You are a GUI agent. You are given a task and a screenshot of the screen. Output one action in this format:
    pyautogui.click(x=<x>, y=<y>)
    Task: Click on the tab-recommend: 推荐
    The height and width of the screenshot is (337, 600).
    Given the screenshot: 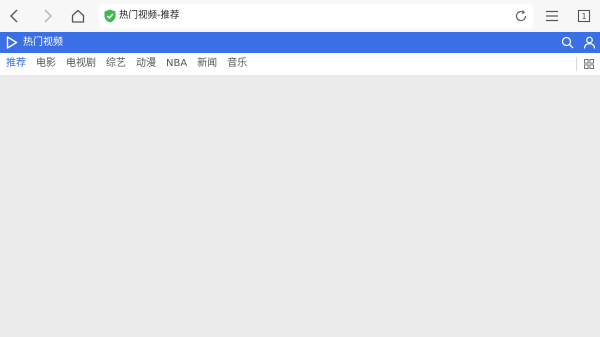 What is the action you would take?
    pyautogui.click(x=16, y=64)
    